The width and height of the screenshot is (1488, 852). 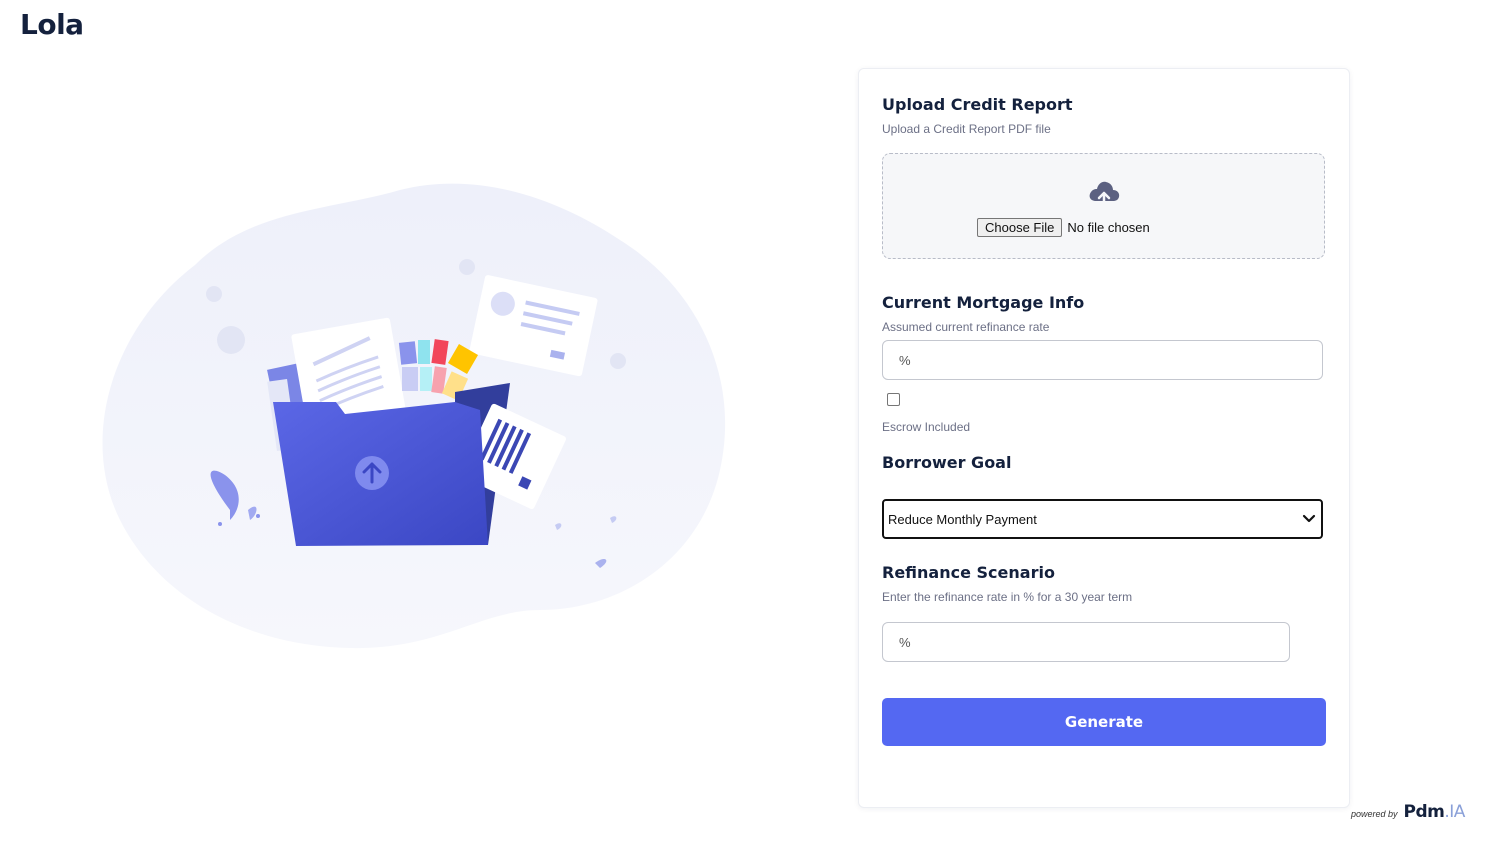 I want to click on cloud-upload-icon, so click(x=1104, y=195).